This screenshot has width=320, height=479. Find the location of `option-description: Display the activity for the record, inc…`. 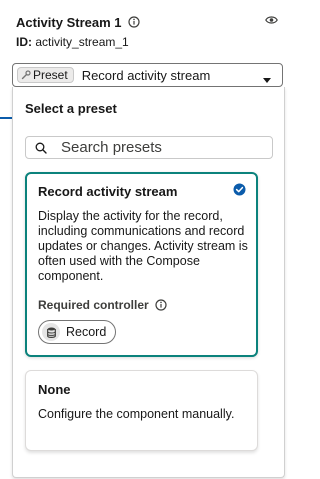

option-description: Display the activity for the record, inc… is located at coordinates (143, 246).